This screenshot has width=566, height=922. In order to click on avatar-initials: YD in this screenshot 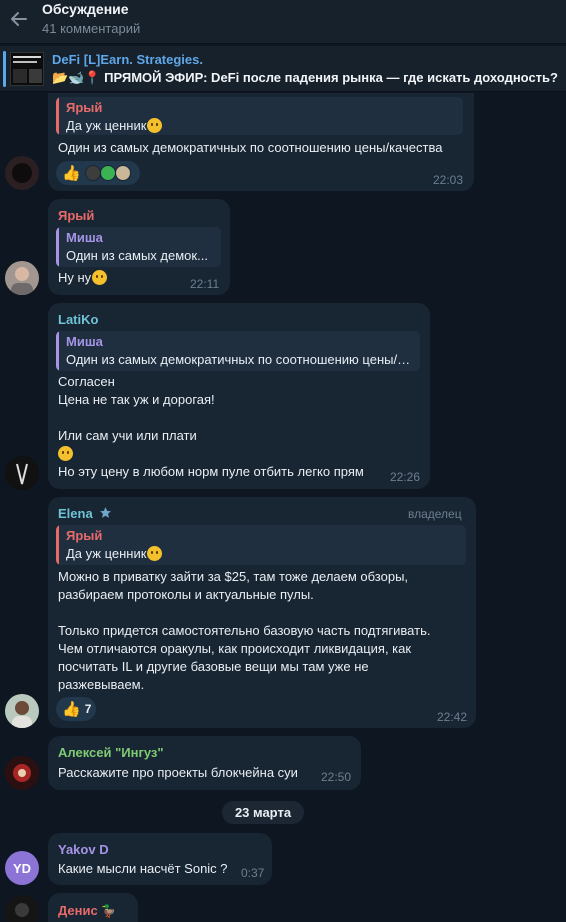, I will do `click(22, 868)`.